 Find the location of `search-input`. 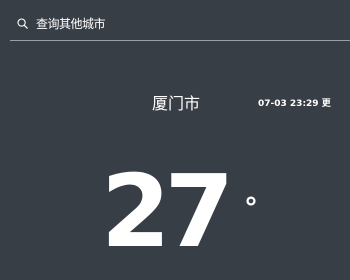

search-input is located at coordinates (186, 24).